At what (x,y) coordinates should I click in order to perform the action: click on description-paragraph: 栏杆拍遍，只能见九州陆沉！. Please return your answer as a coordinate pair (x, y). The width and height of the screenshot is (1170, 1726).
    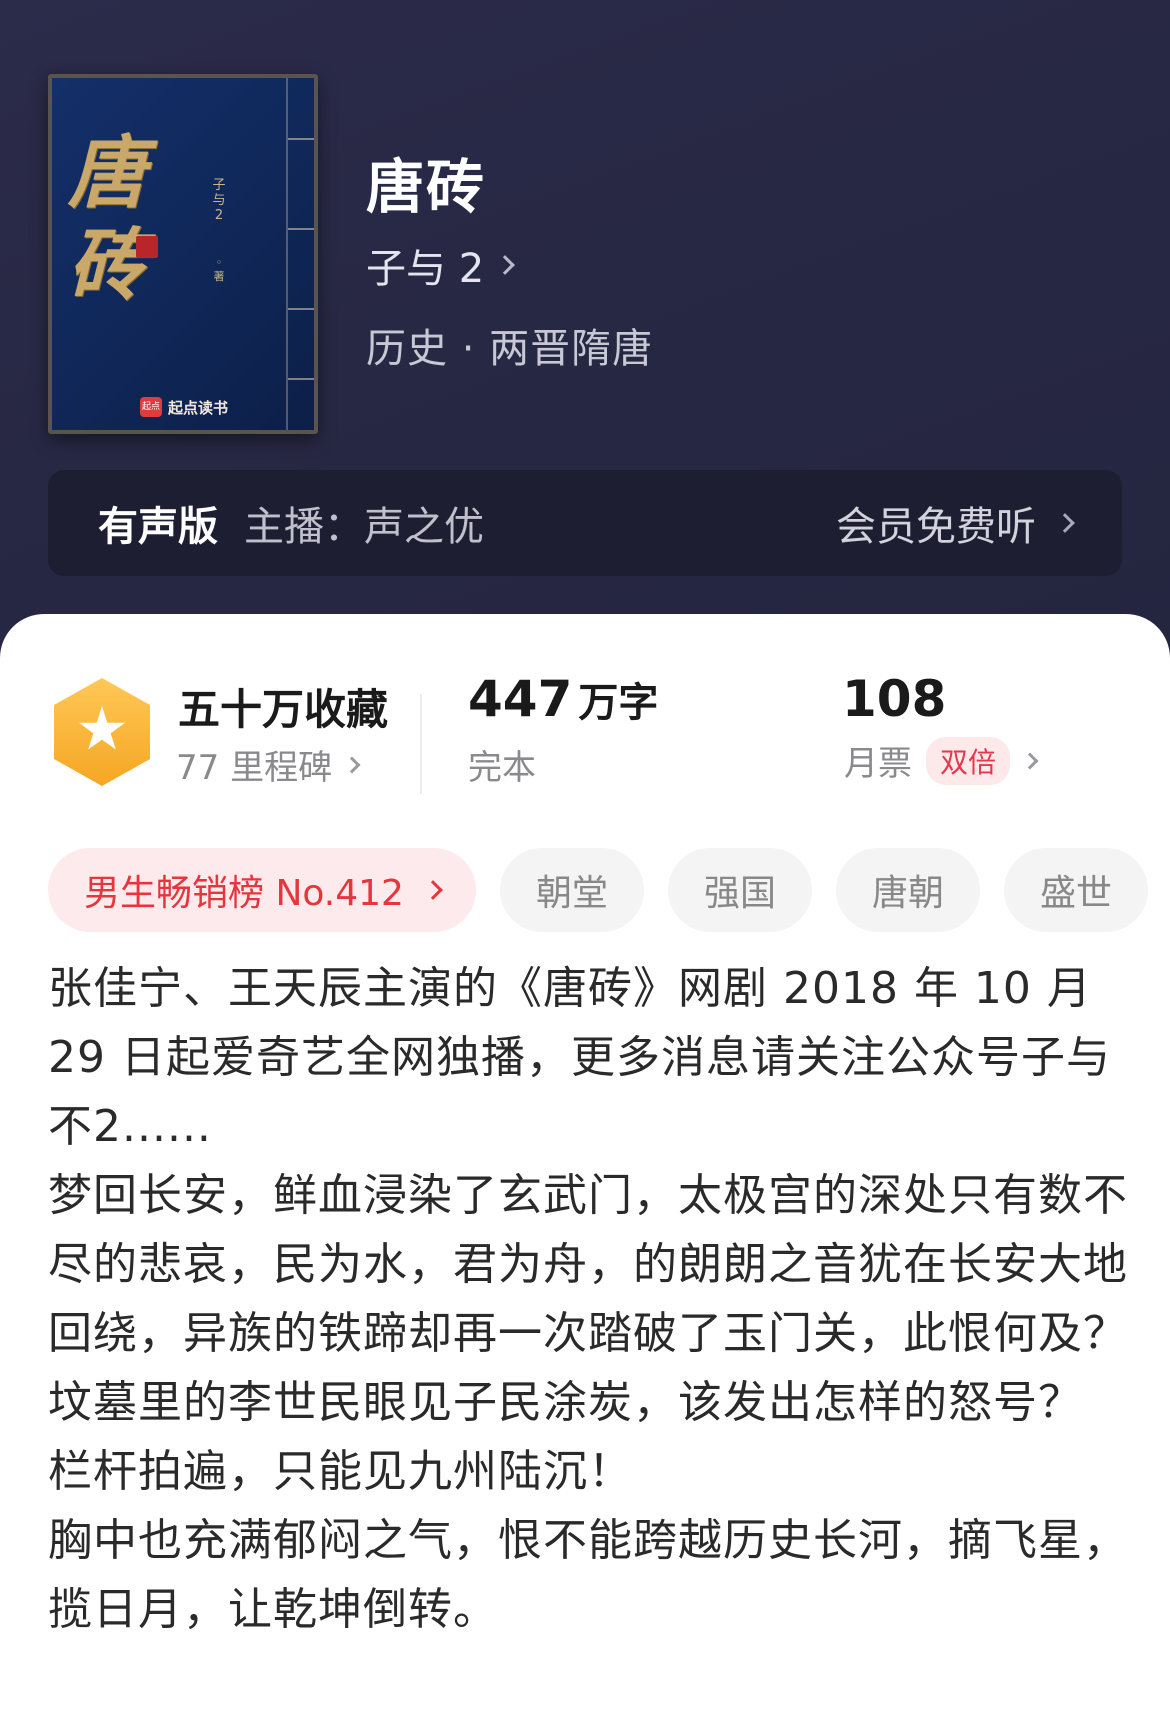
    Looking at the image, I should click on (340, 1471).